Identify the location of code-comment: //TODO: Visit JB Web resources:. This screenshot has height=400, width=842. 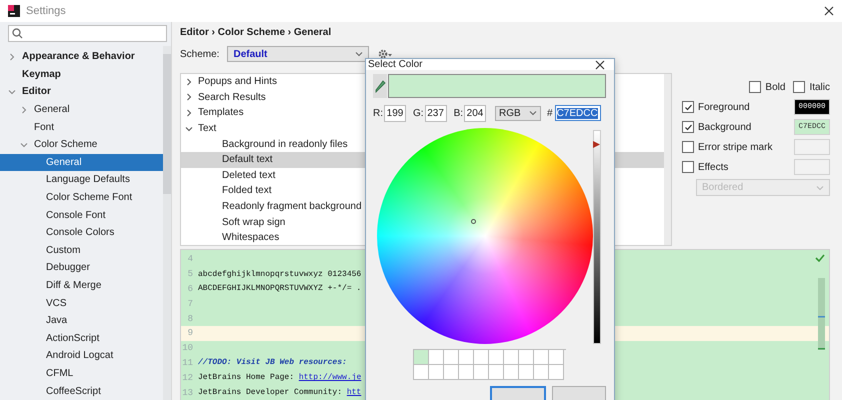
(272, 363).